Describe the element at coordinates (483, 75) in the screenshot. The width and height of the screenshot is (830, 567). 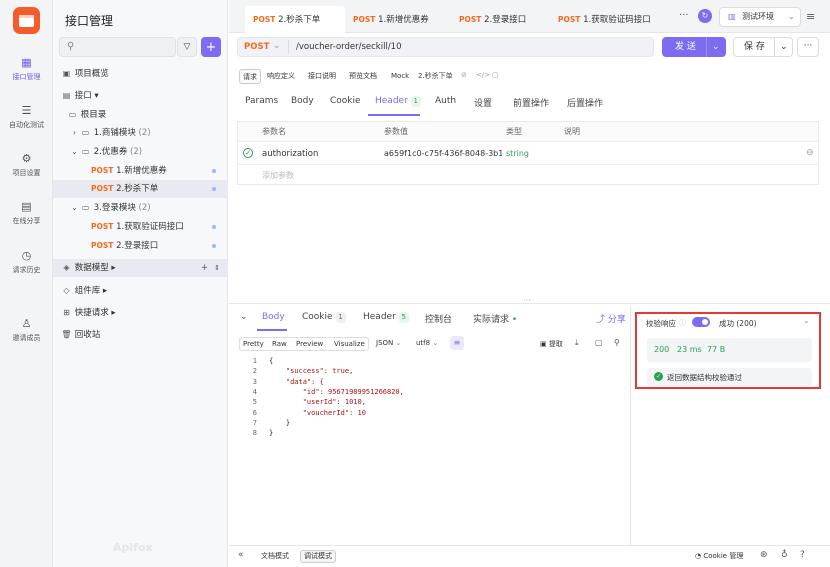
I see `code-icon: </>` at that location.